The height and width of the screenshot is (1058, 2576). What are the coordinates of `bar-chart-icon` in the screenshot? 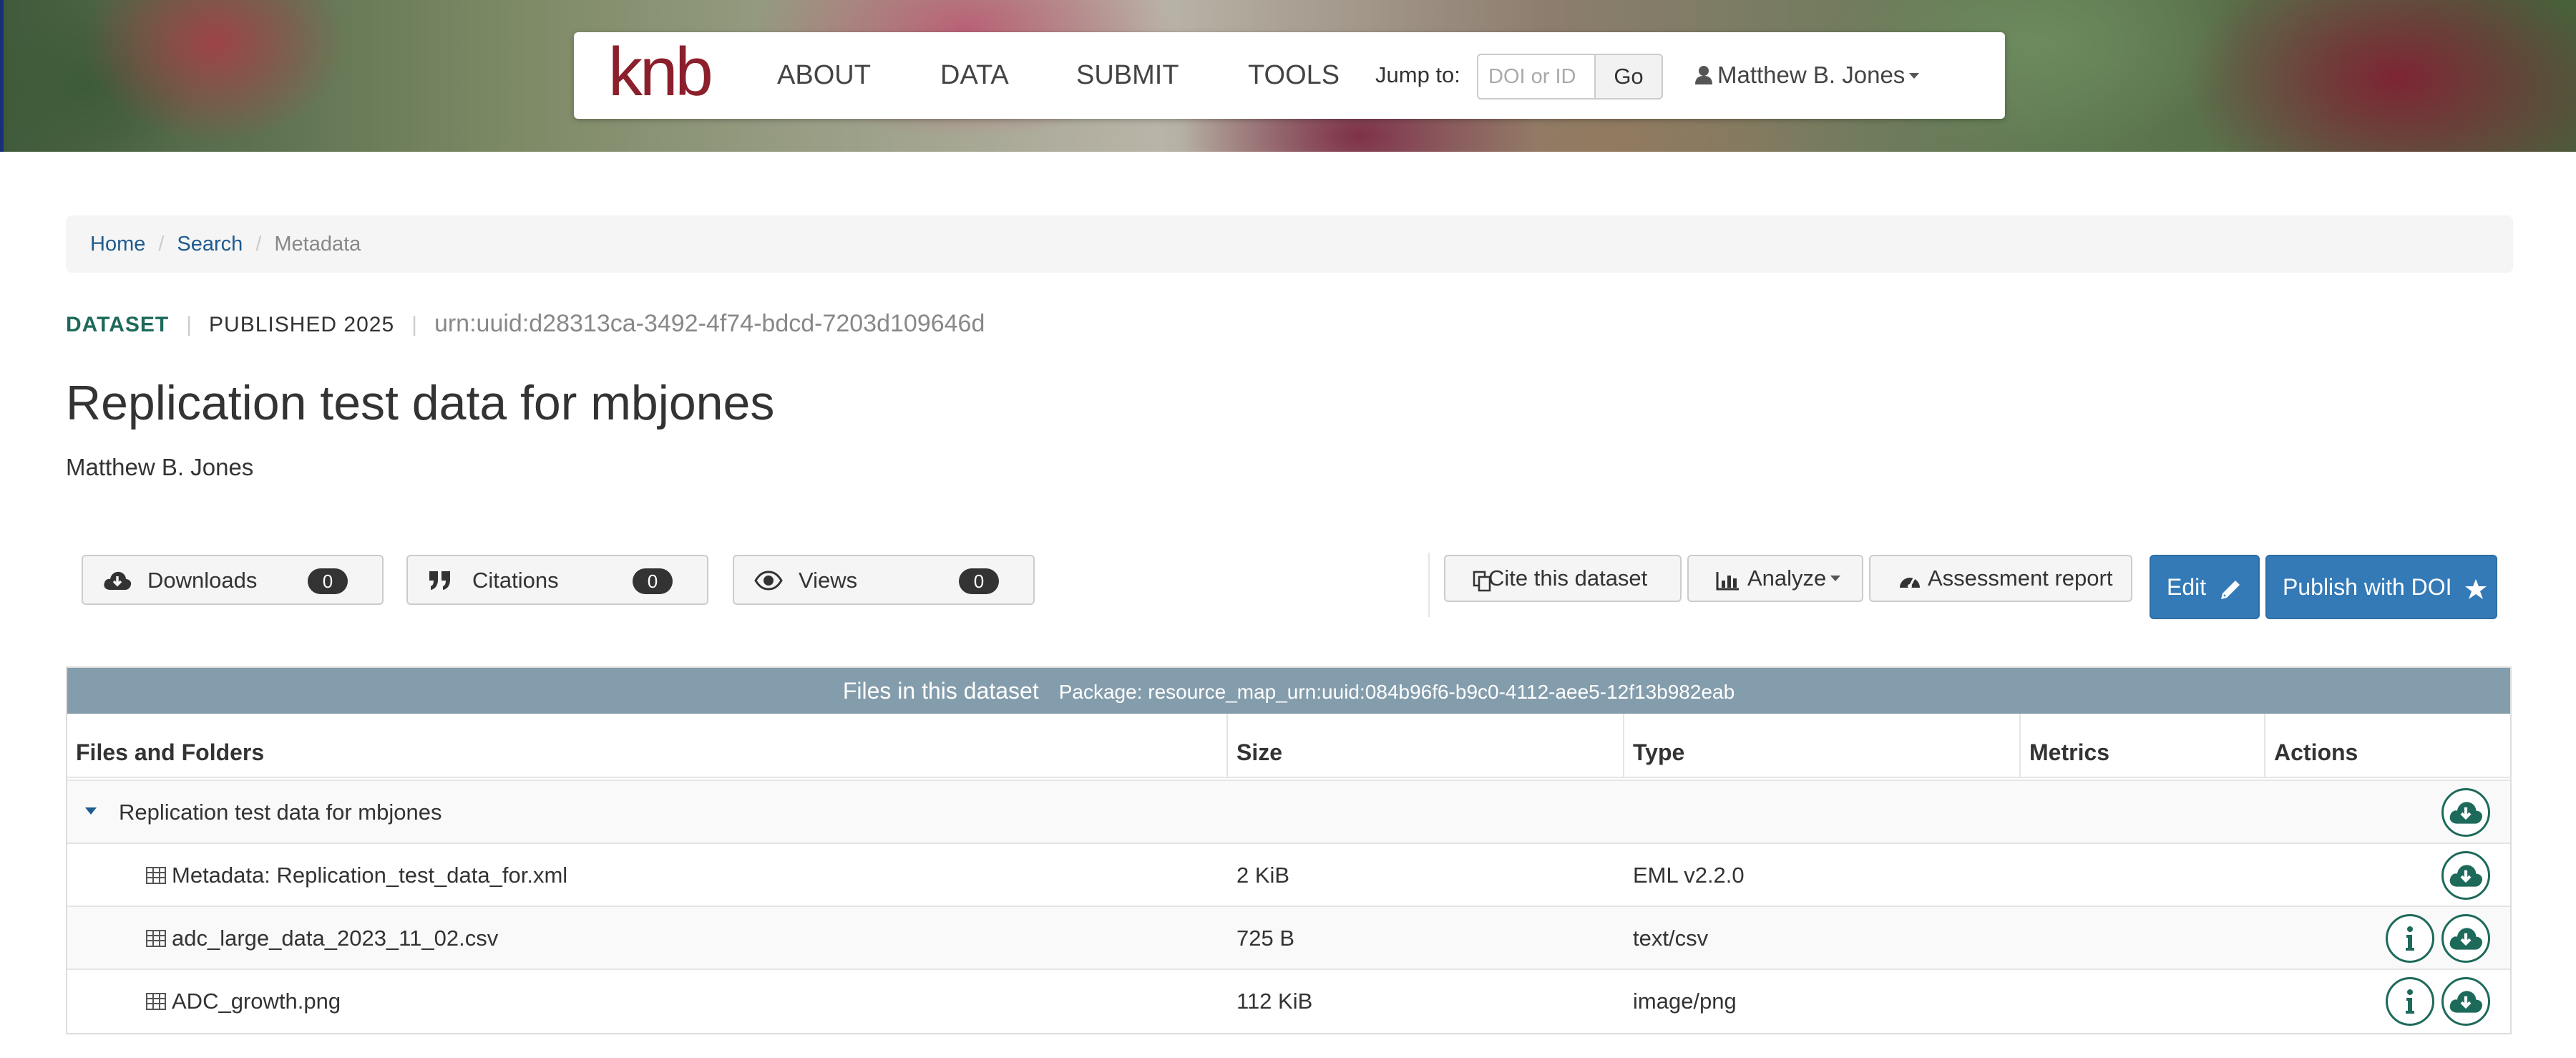 It's located at (1727, 581).